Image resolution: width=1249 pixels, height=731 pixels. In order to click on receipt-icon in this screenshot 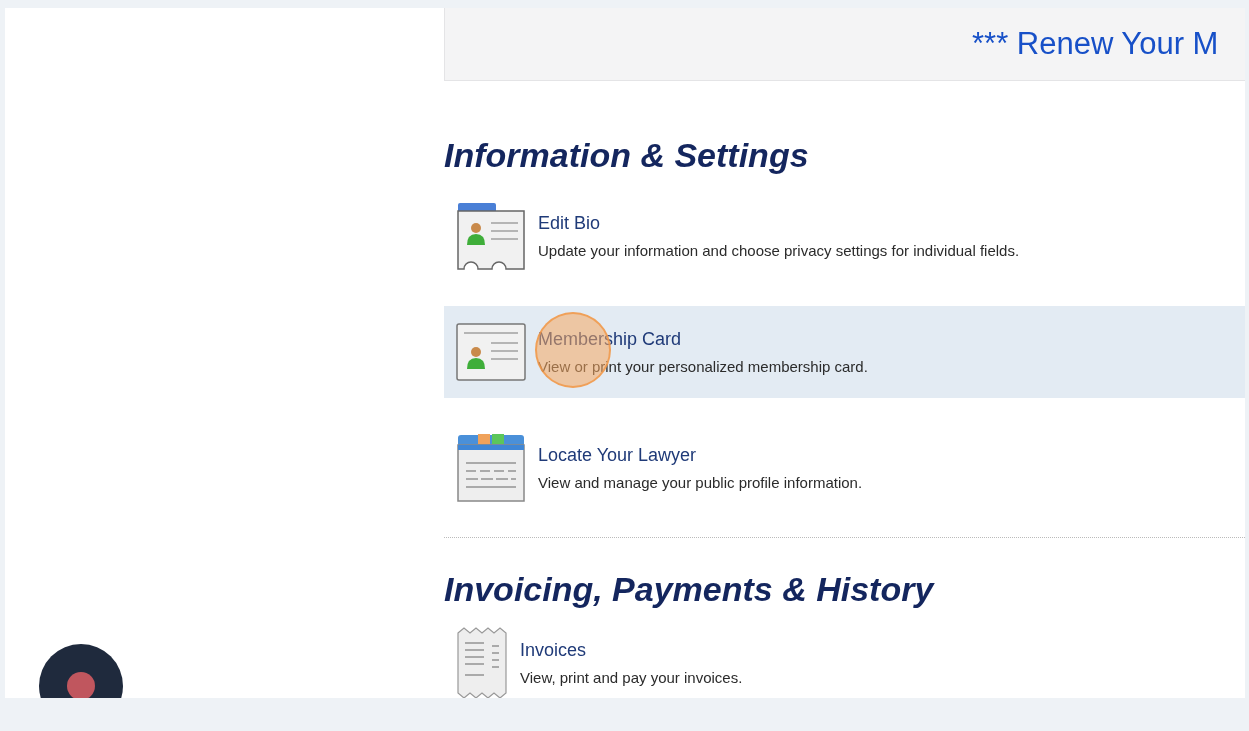, I will do `click(482, 662)`.